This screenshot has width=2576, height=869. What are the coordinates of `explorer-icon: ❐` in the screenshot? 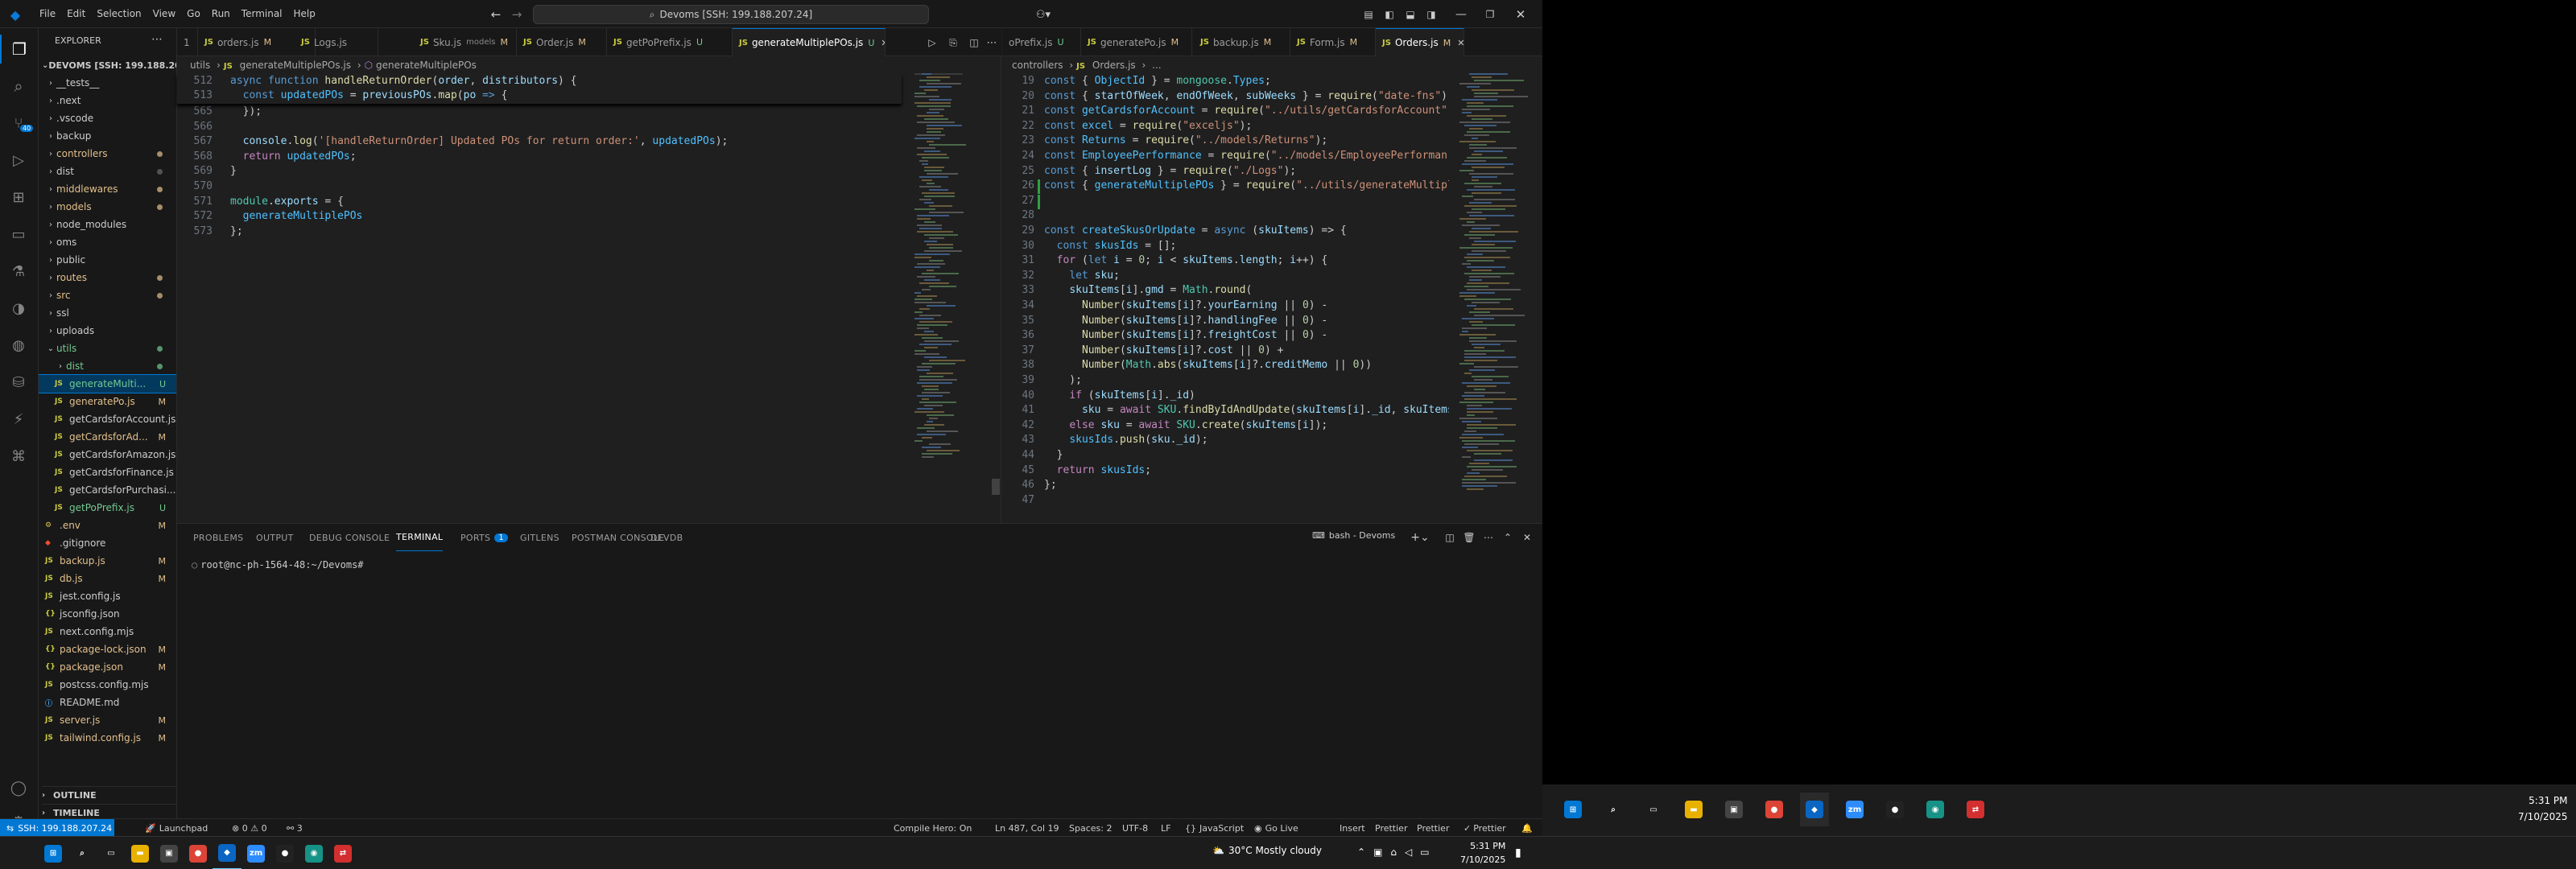 It's located at (18, 49).